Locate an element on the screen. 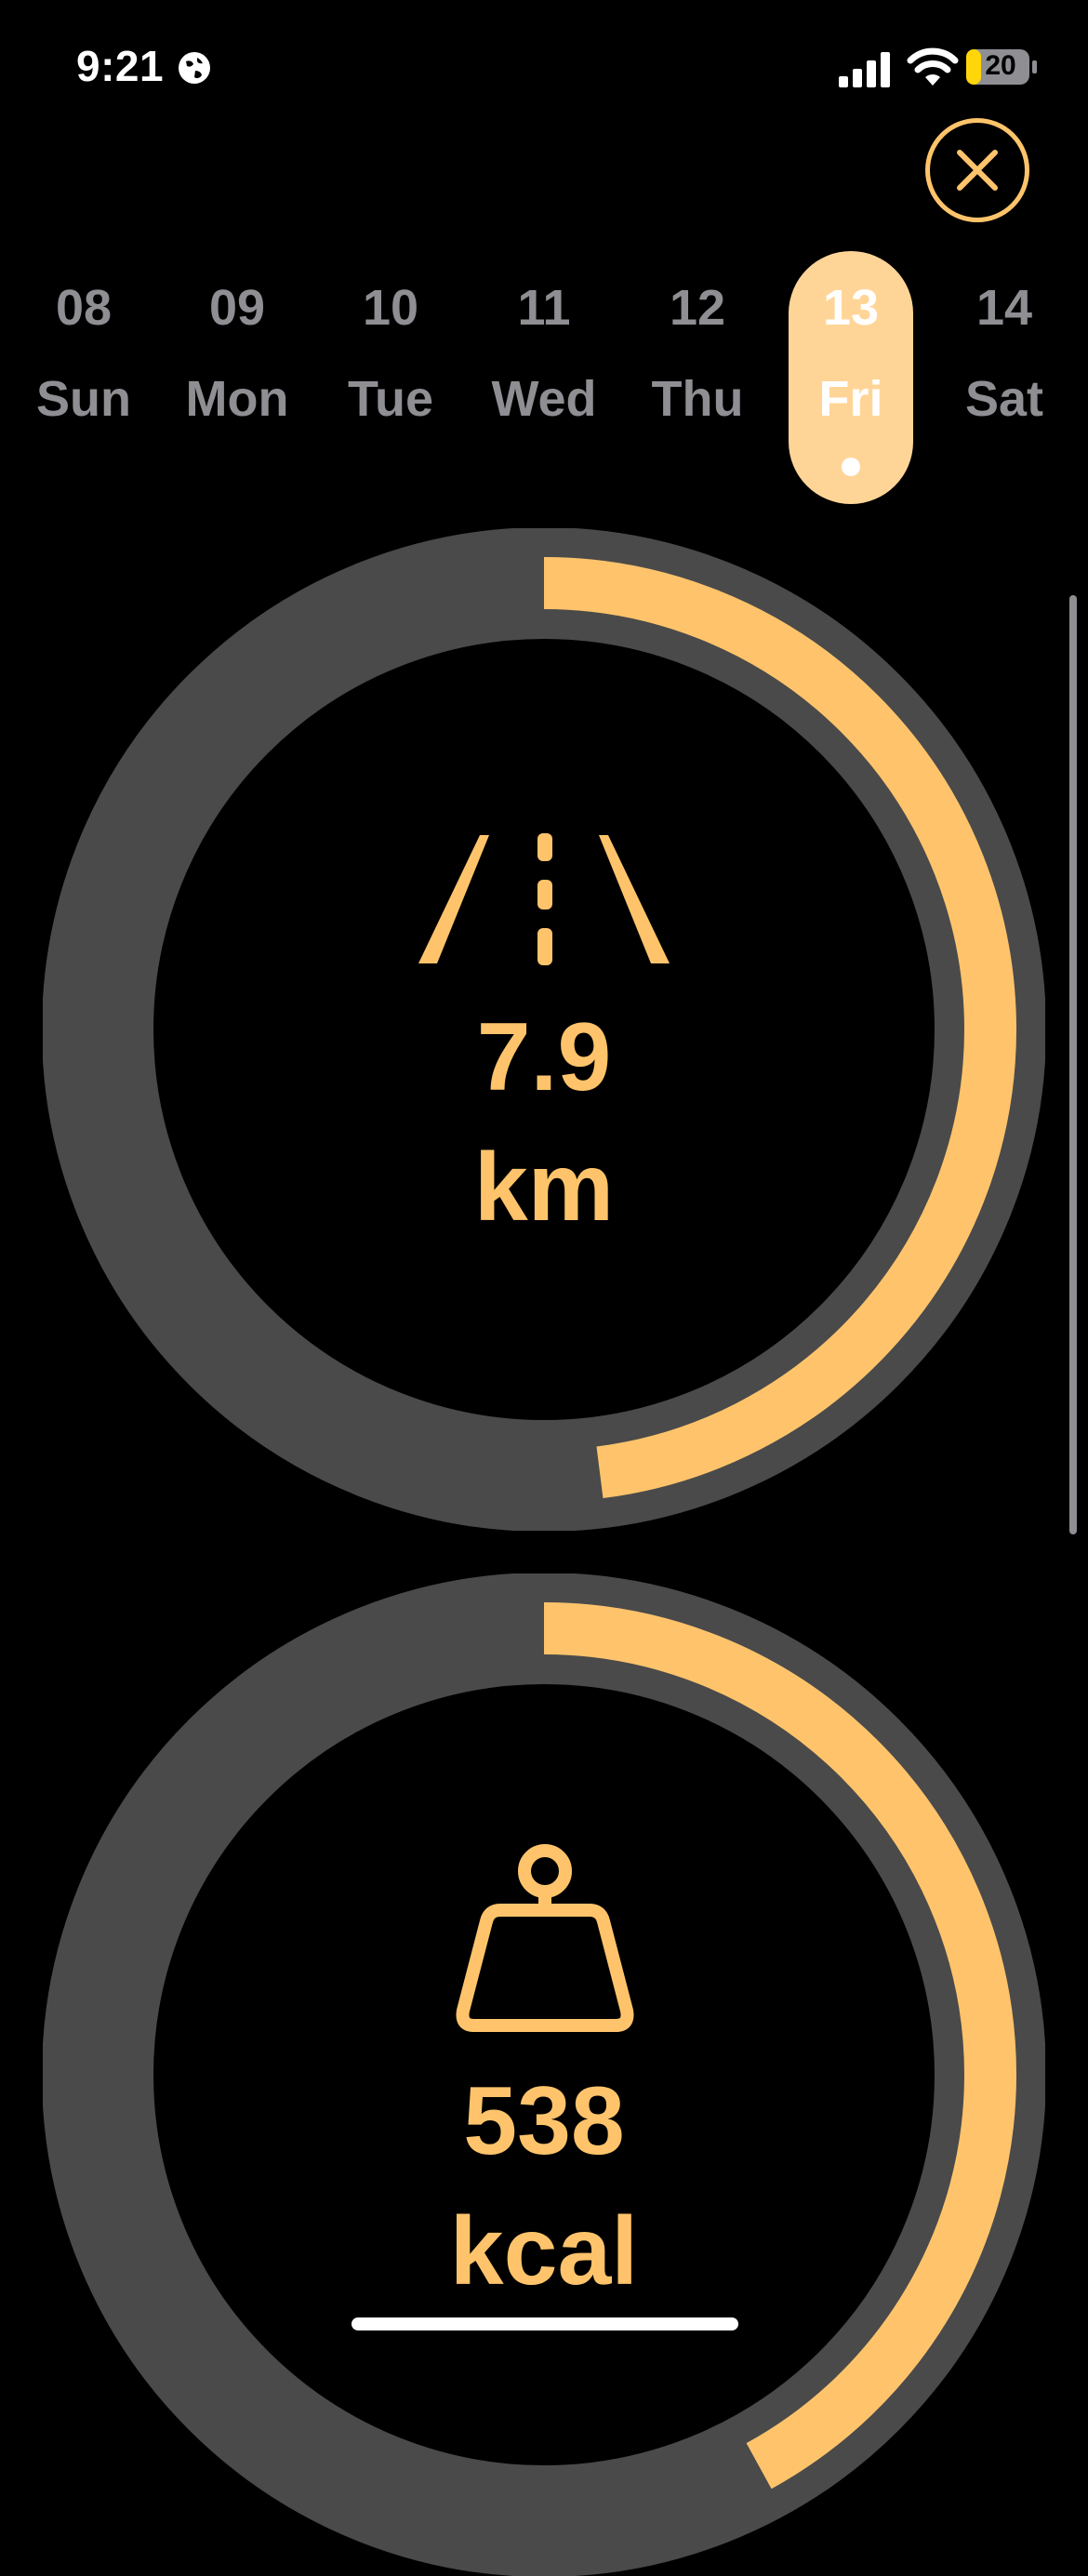 The height and width of the screenshot is (2576, 1088). day-name: Sun is located at coordinates (83, 399).